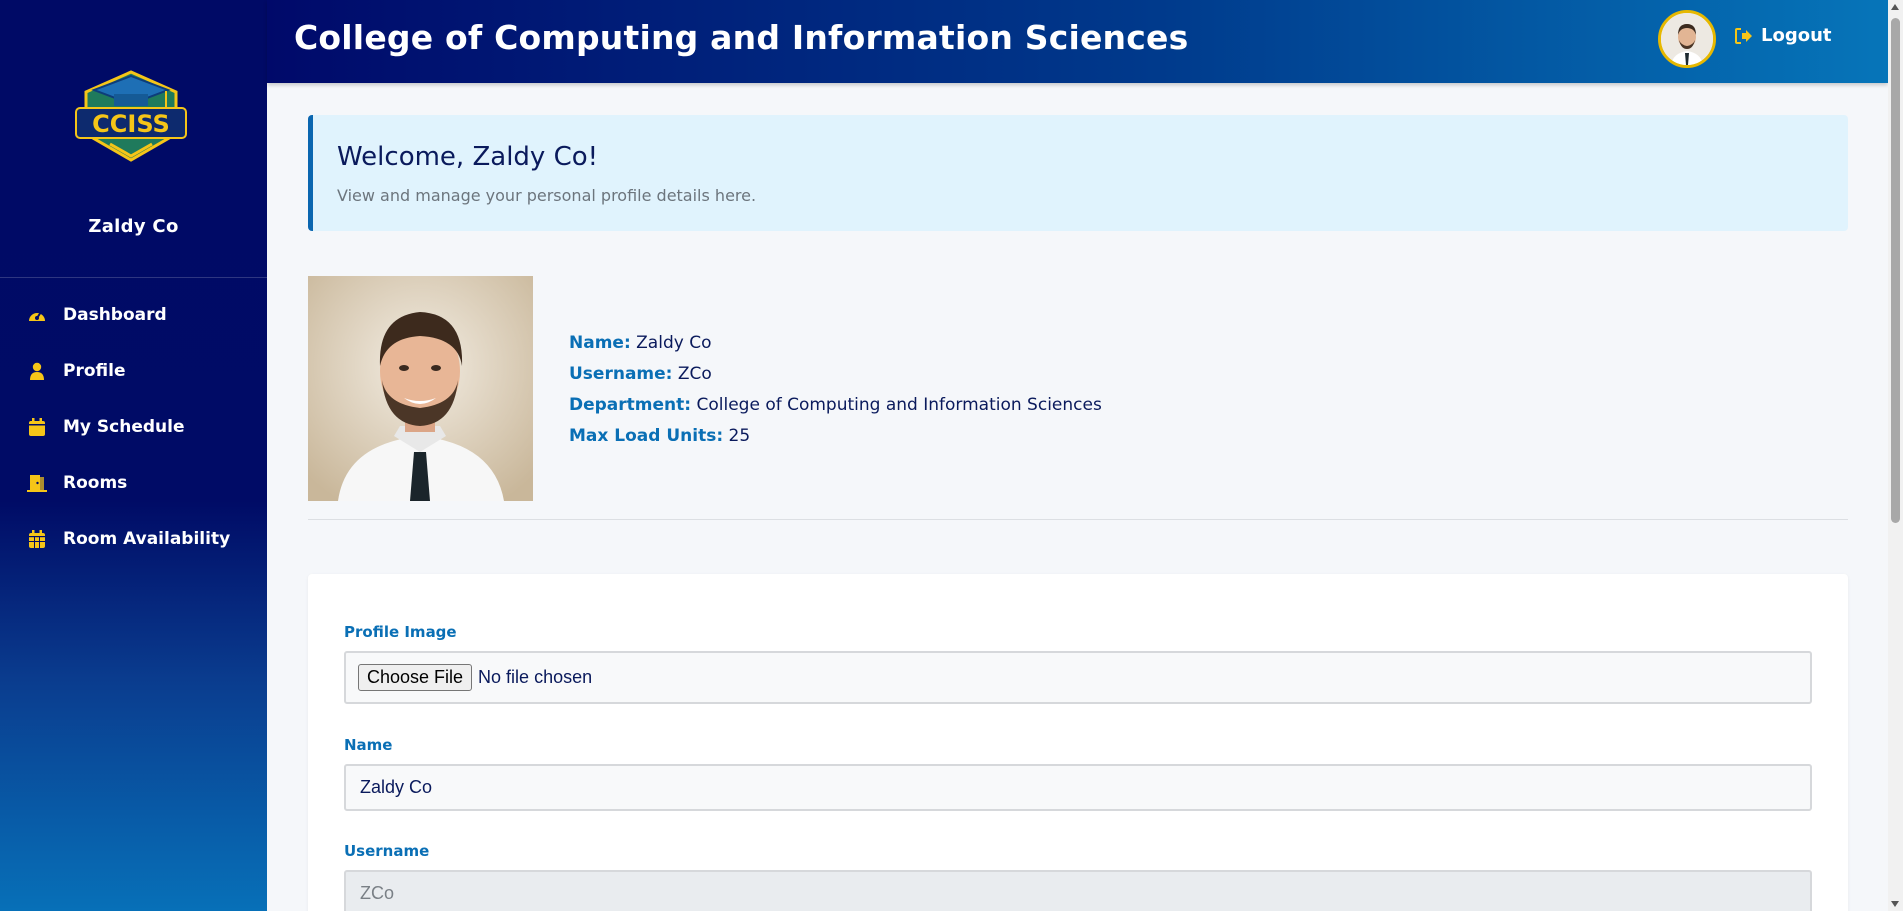 The image size is (1903, 911). I want to click on user-icon, so click(37, 371).